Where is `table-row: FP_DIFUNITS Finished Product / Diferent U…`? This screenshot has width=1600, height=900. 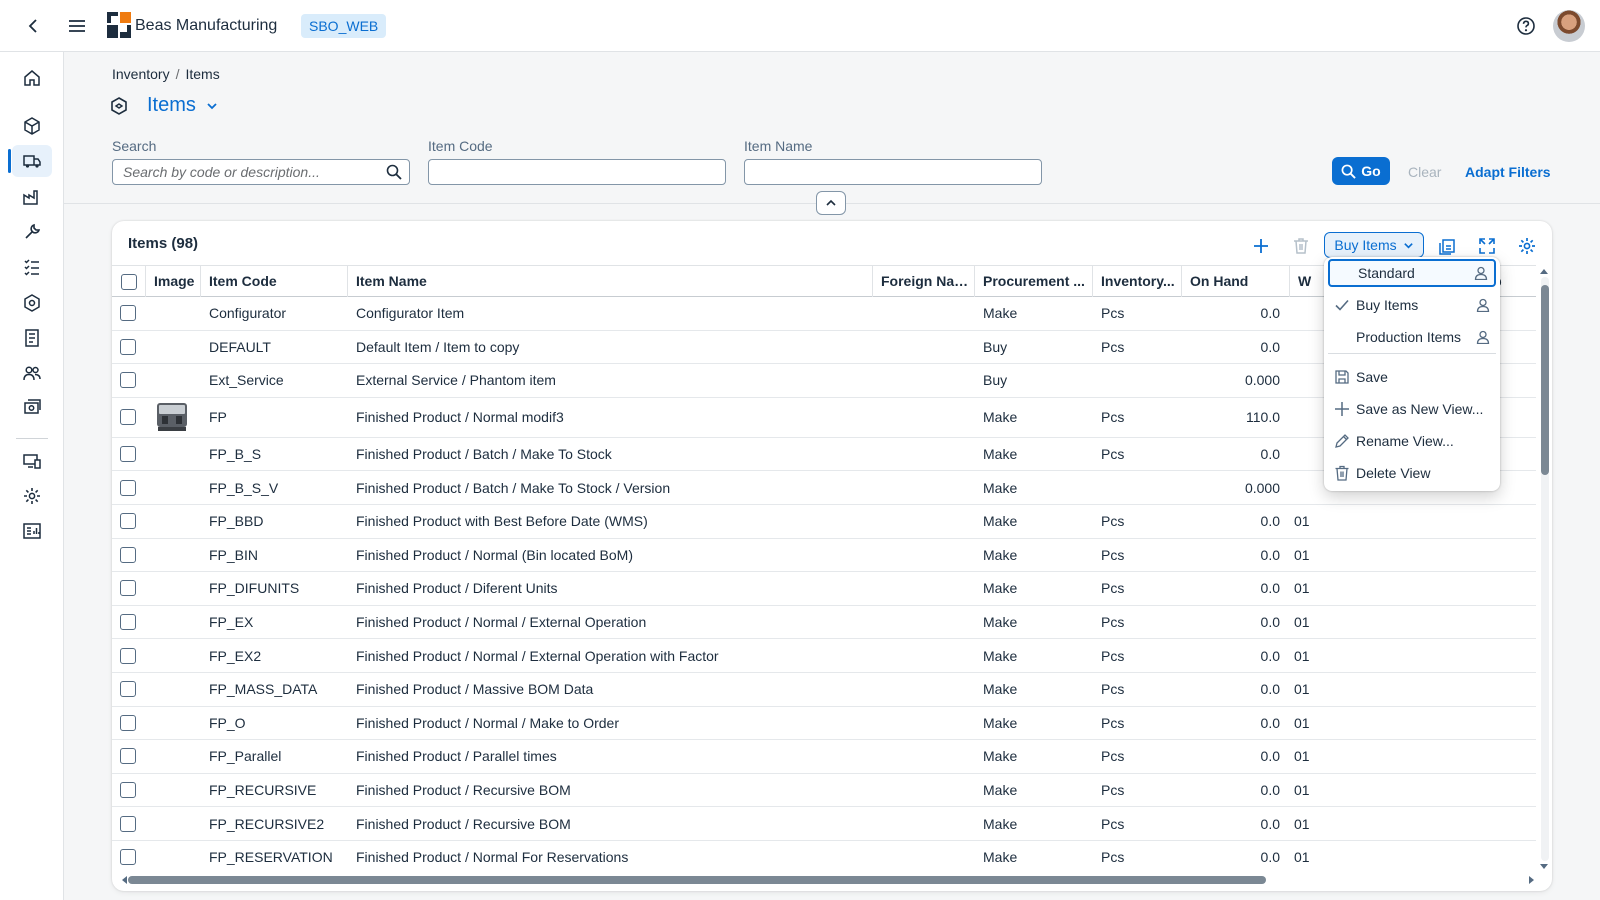
table-row: FP_DIFUNITS Finished Product / Diferent U… is located at coordinates (824, 589).